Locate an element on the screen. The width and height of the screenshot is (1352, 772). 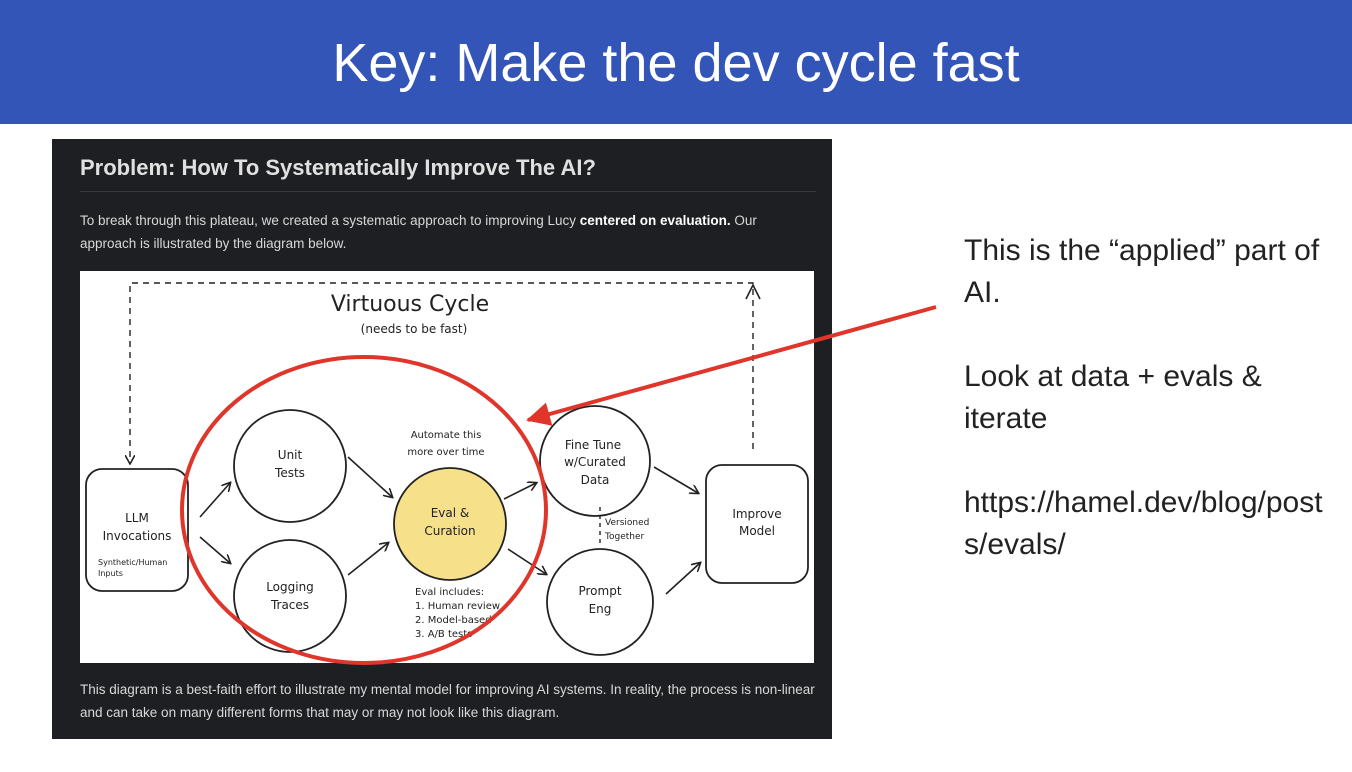
slide-title: Key: Make the dev cycle fast is located at coordinates (676, 63).